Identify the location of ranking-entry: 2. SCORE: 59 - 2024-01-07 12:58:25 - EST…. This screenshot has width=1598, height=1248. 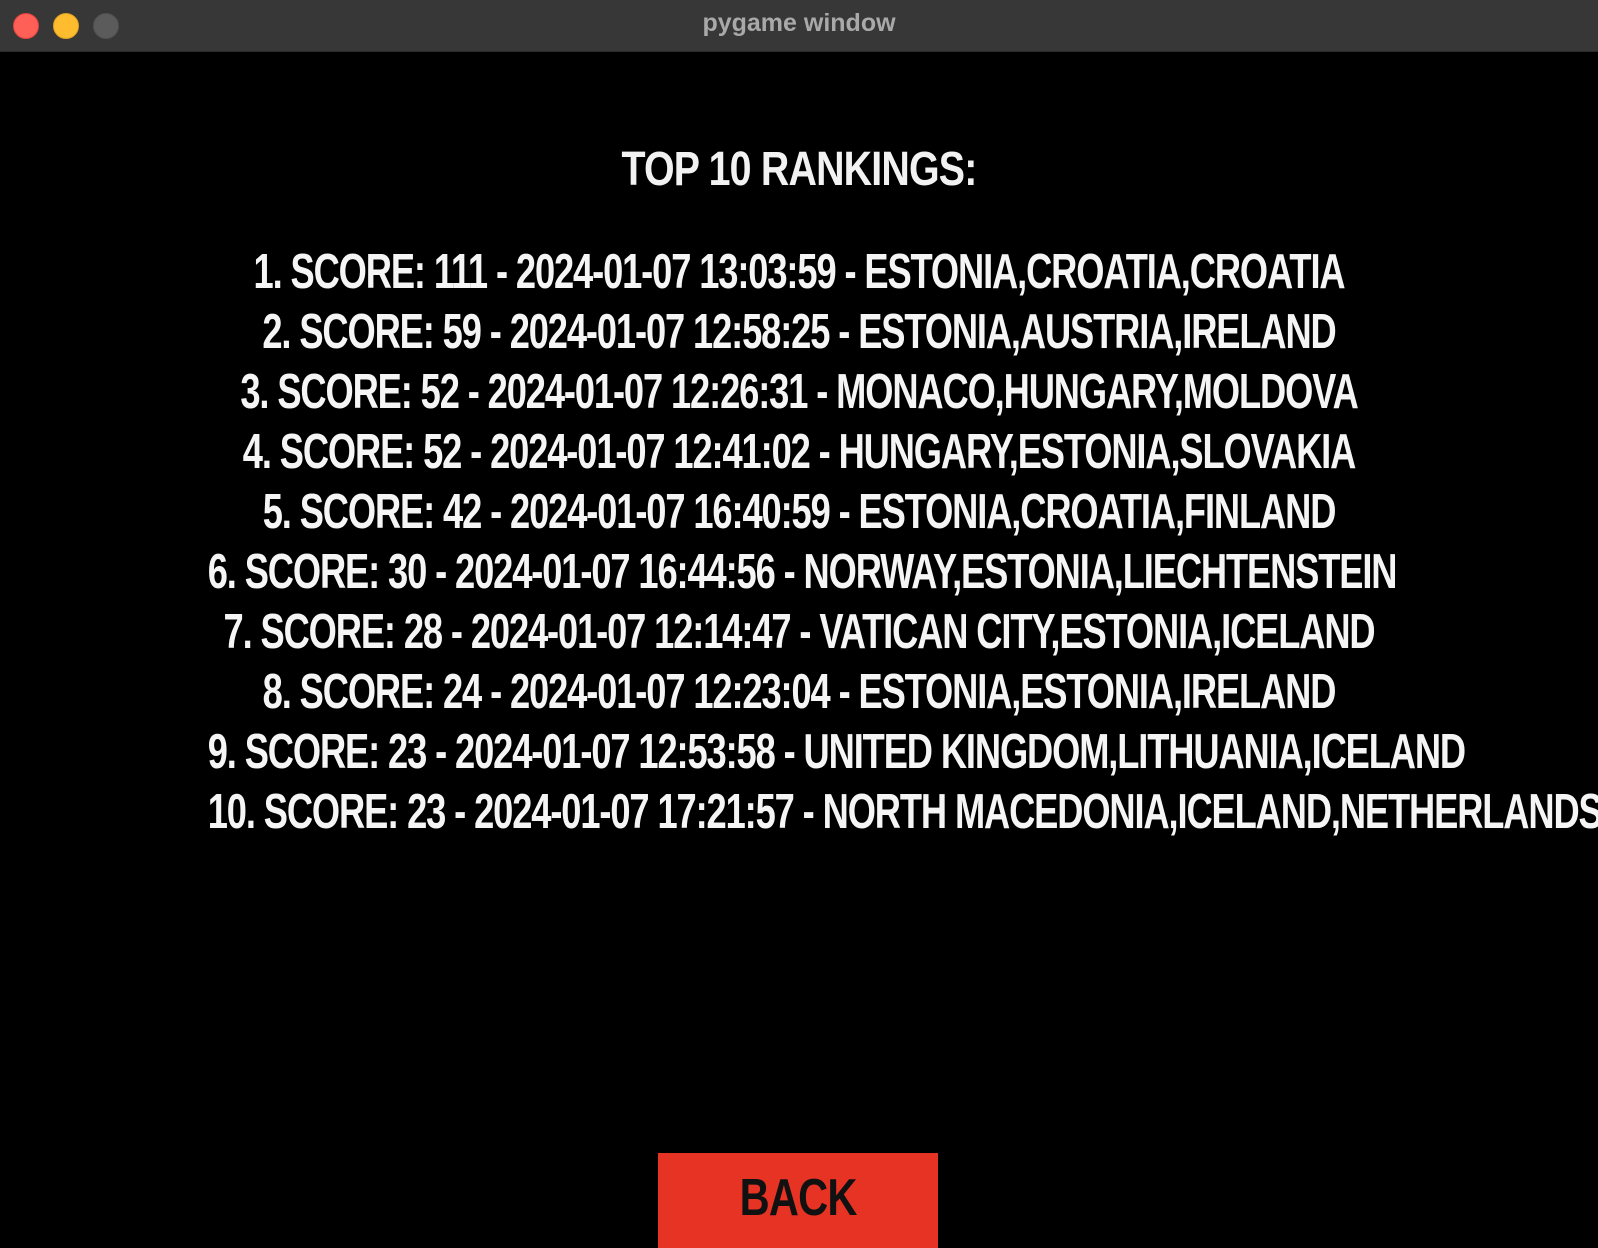
(799, 332).